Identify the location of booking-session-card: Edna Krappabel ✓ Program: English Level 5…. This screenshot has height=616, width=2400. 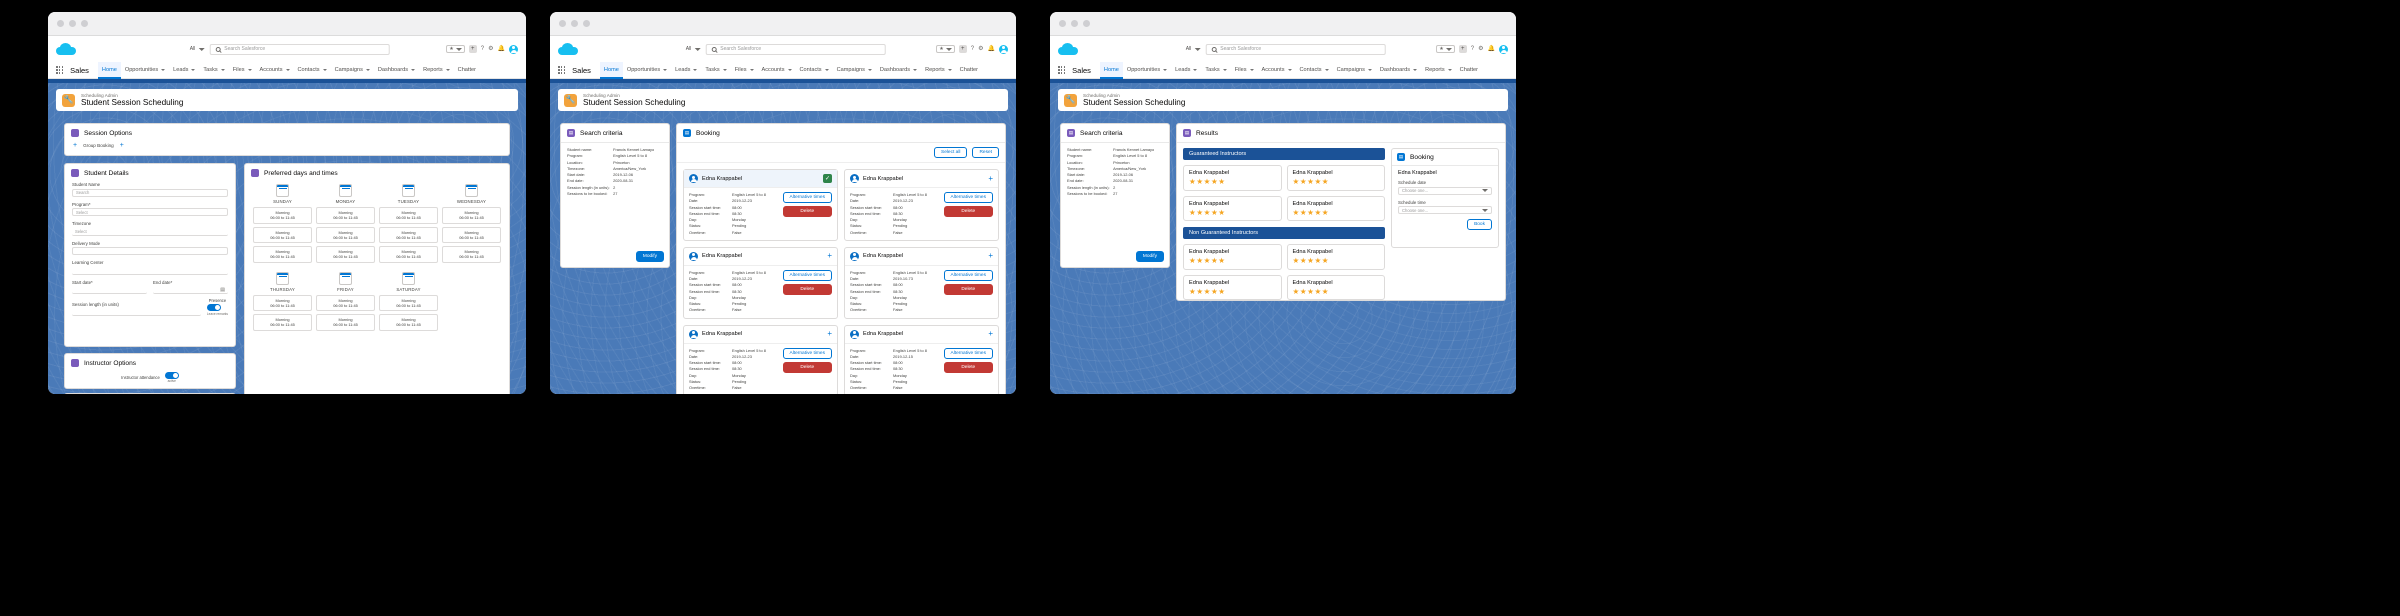
(760, 205).